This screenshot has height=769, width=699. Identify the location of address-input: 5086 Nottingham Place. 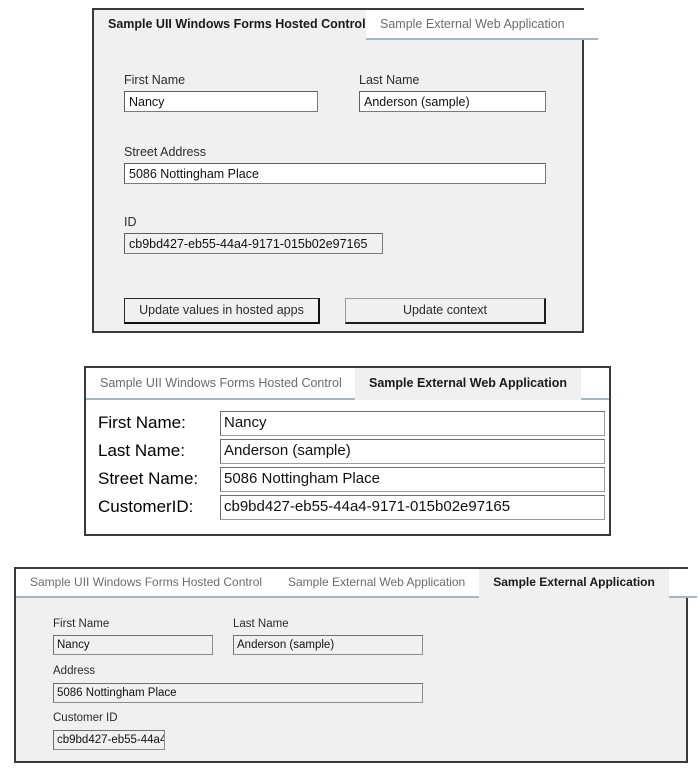
(238, 693).